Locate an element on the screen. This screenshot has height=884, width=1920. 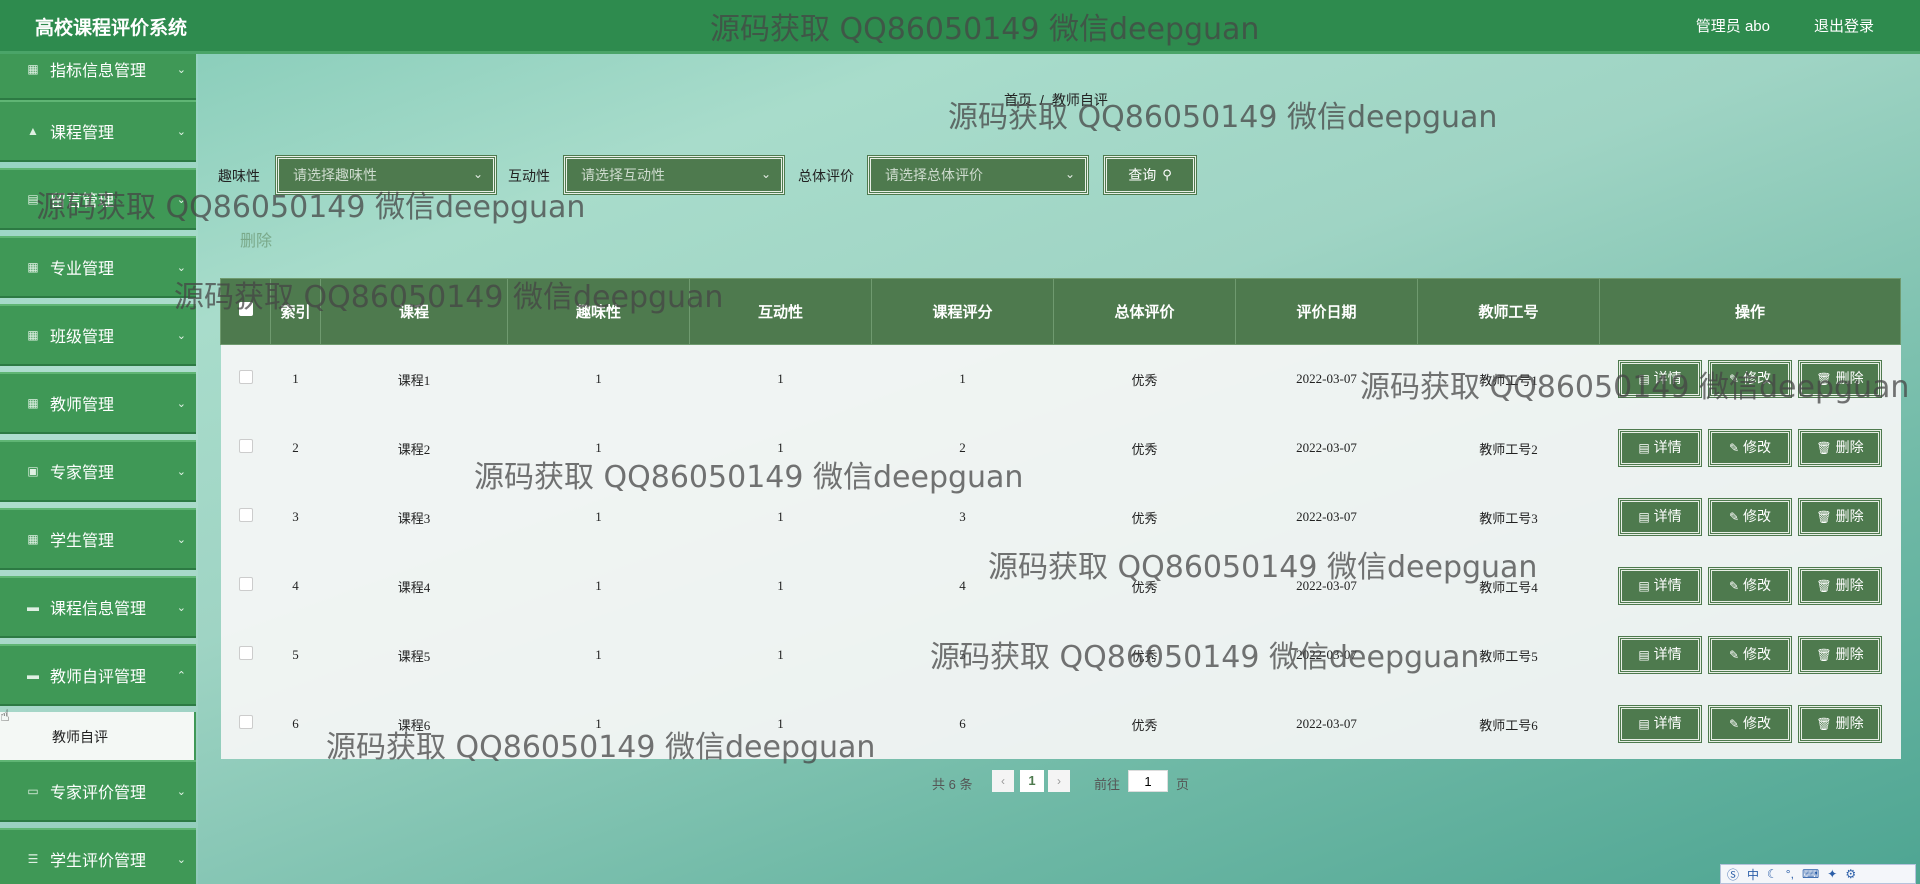
cell-score: 3 is located at coordinates (962, 517).